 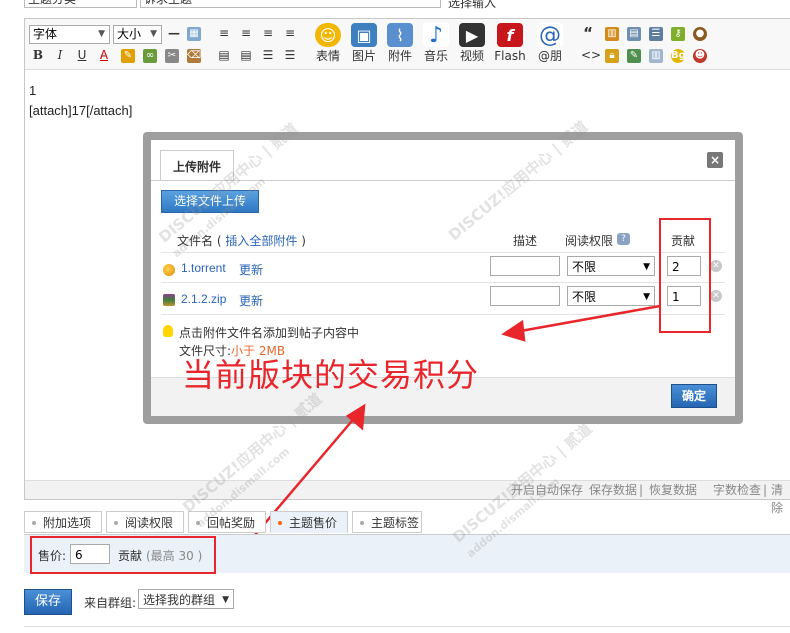 What do you see at coordinates (587, 319) in the screenshot?
I see `arrow-to-contribution-column` at bounding box center [587, 319].